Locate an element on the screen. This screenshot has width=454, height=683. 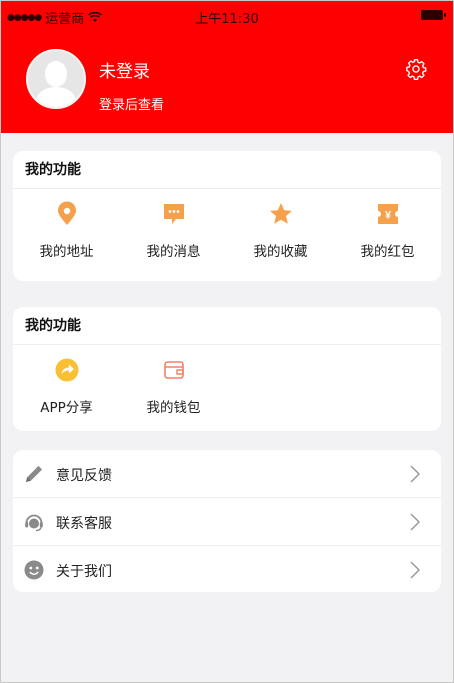
customer-service-row: 联系客服 is located at coordinates (227, 522).